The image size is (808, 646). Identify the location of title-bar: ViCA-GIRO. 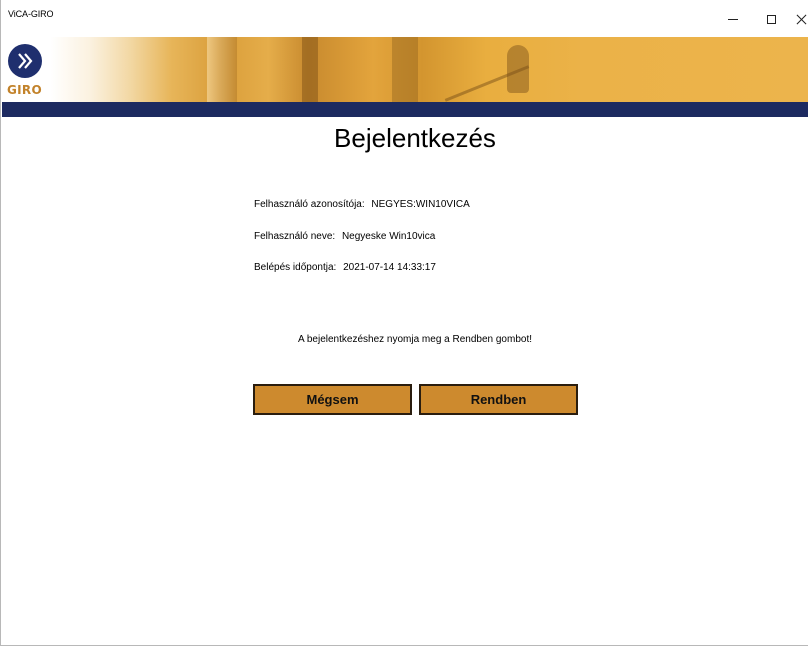
(404, 18).